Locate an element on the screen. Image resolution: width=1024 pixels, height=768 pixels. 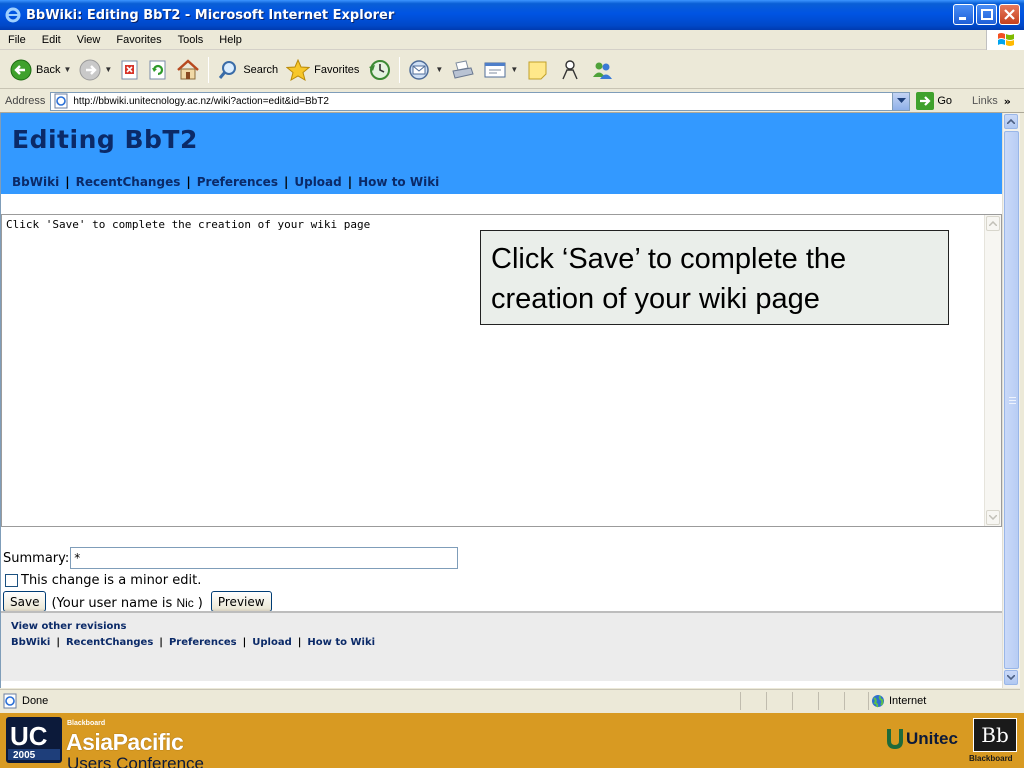
menu-help: Help is located at coordinates (230, 40).